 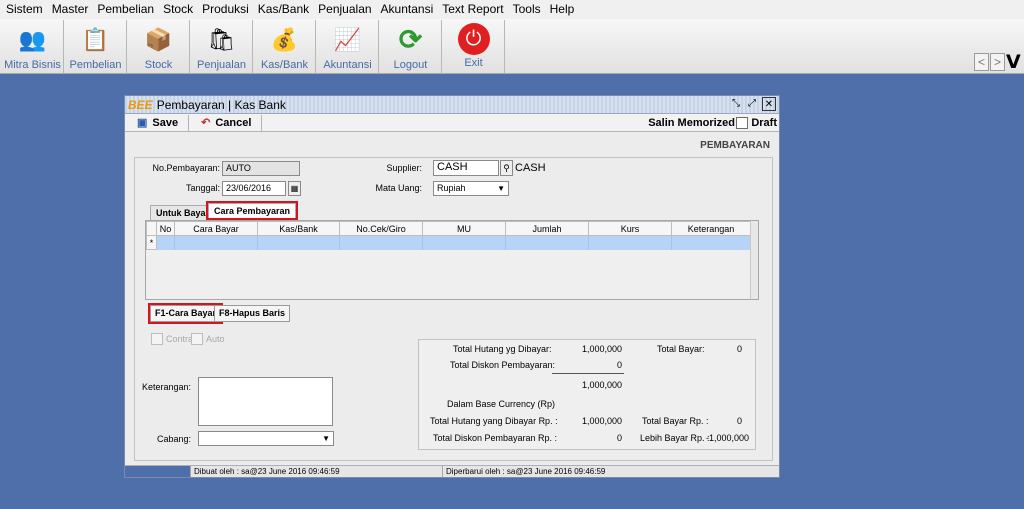 I want to click on accounting-icon: 📈, so click(x=347, y=39).